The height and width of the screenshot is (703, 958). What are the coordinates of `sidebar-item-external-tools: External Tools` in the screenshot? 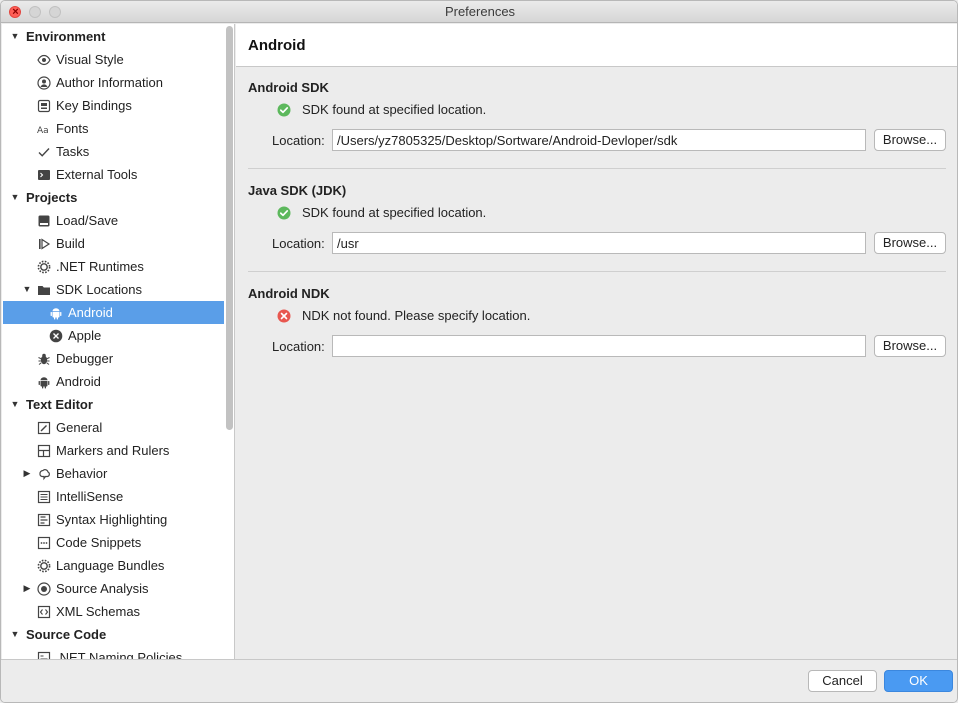 It's located at (113, 174).